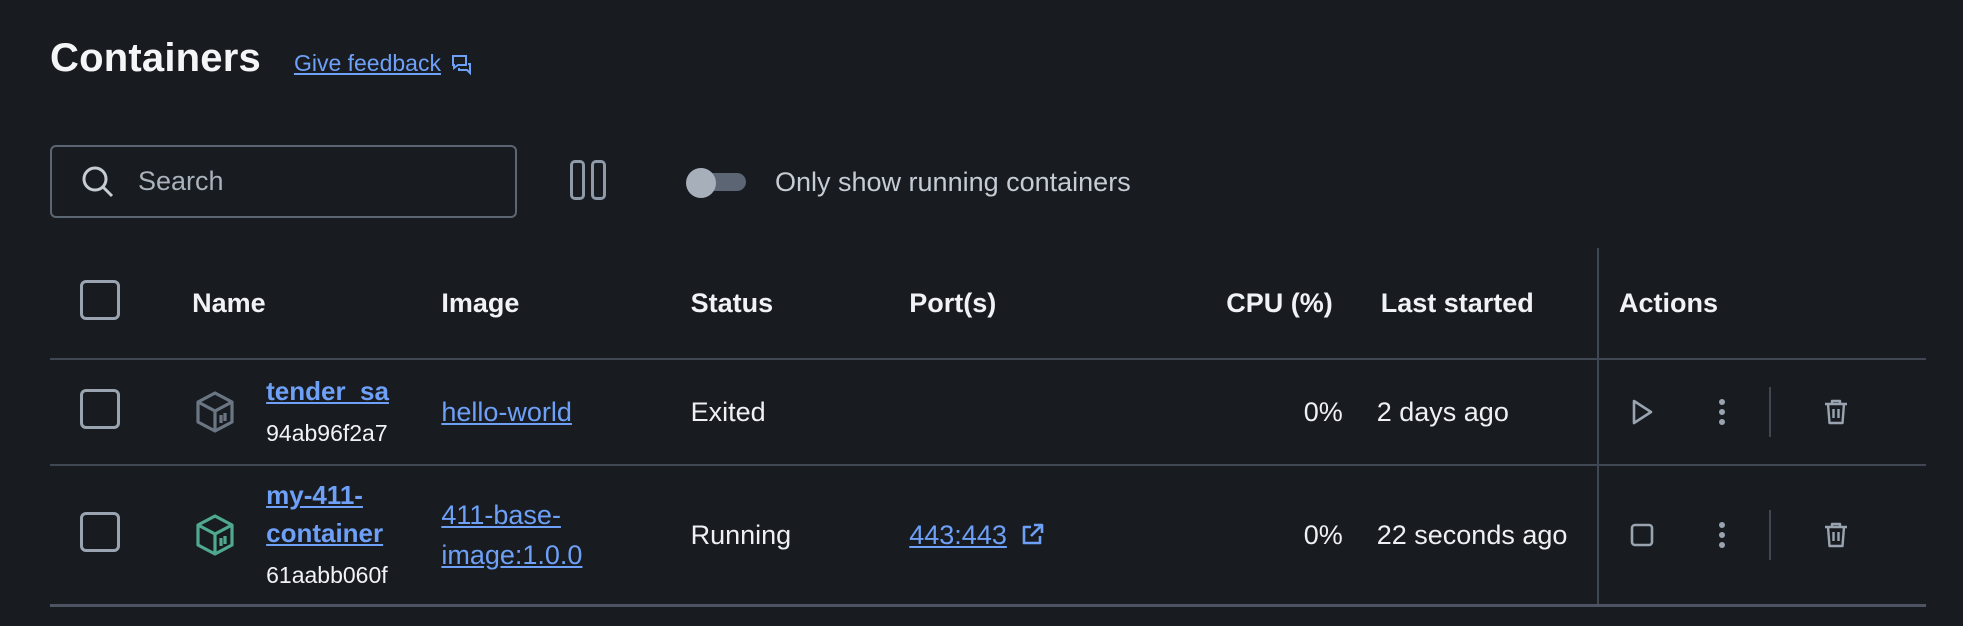  I want to click on column-header-name: Name, so click(317, 304).